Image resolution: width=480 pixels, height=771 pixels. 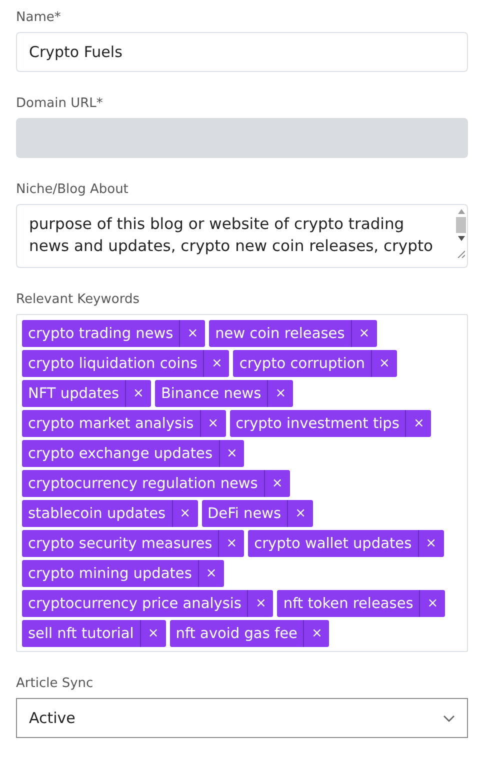 What do you see at coordinates (461, 211) in the screenshot?
I see `scroll-up-icon` at bounding box center [461, 211].